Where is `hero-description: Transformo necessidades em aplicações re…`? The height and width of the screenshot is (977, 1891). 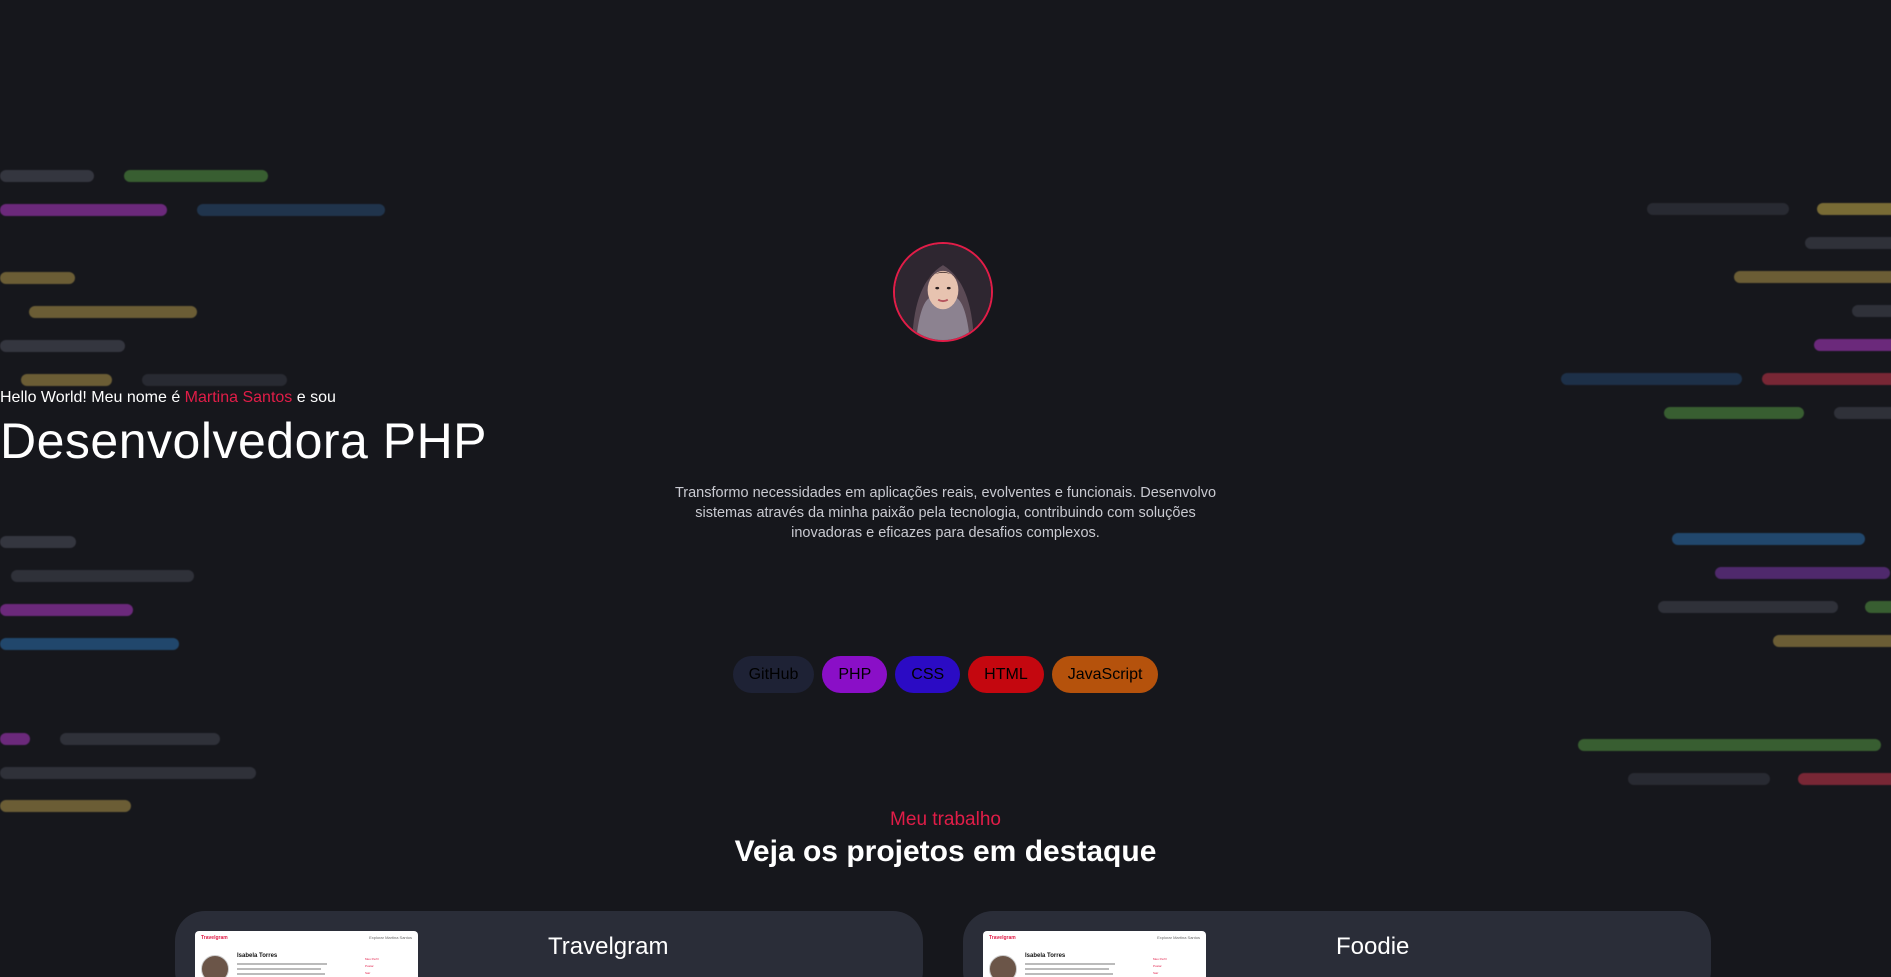
hero-description: Transformo necessidades em aplicações re… is located at coordinates (945, 513).